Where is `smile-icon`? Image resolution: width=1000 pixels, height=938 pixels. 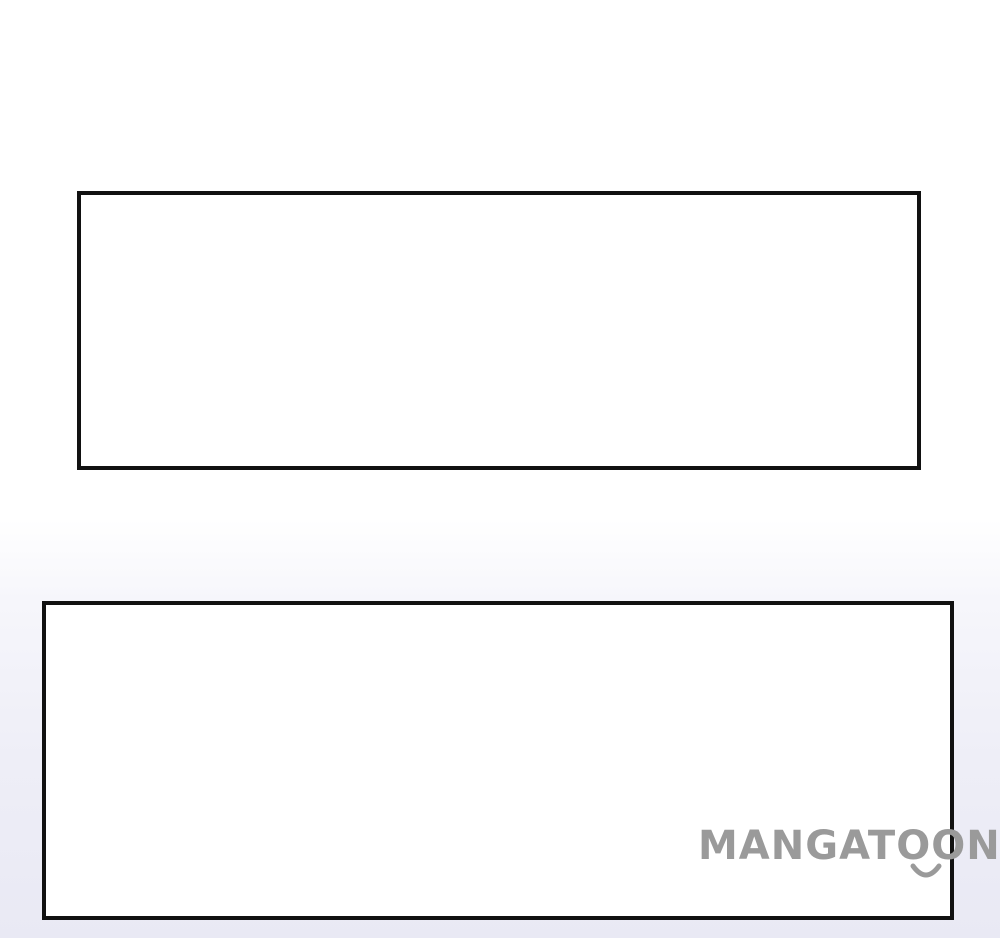
smile-icon is located at coordinates (926, 870).